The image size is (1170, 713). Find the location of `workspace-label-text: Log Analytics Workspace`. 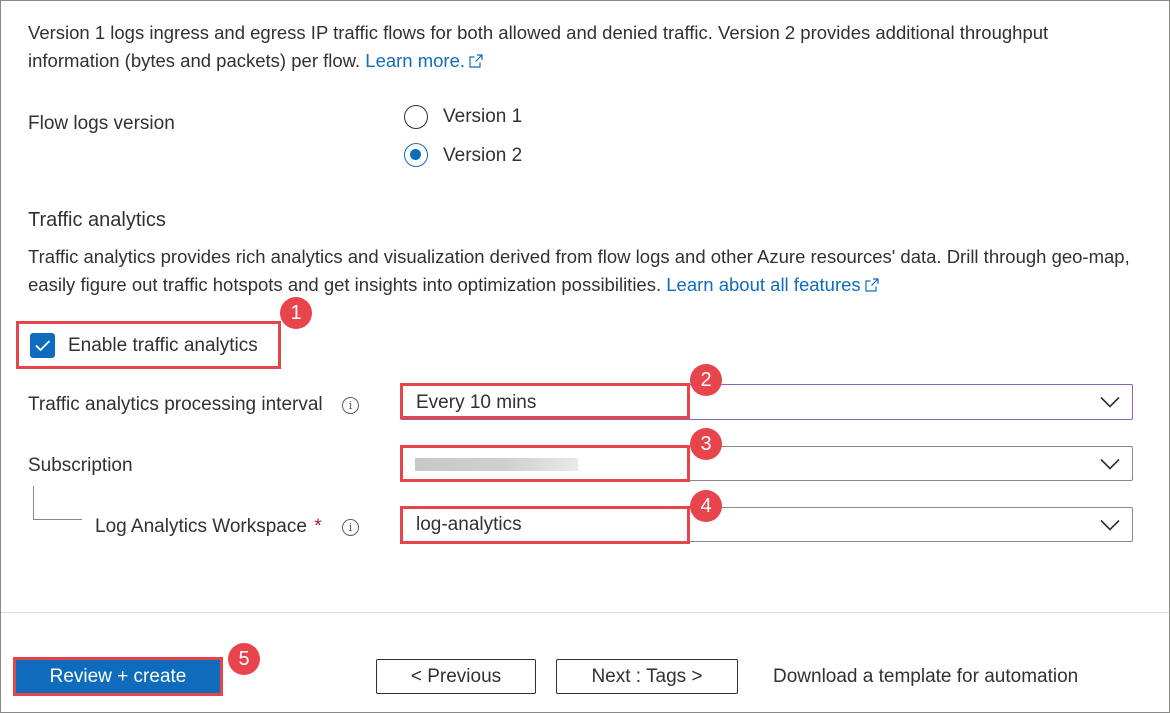

workspace-label-text: Log Analytics Workspace is located at coordinates (201, 526).